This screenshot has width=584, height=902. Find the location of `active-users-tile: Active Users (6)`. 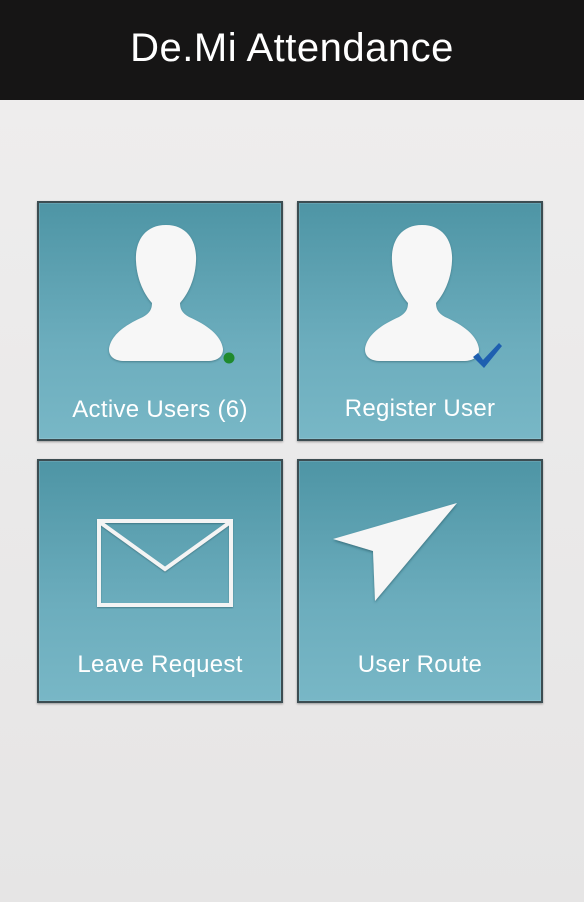

active-users-tile: Active Users (6) is located at coordinates (160, 321).